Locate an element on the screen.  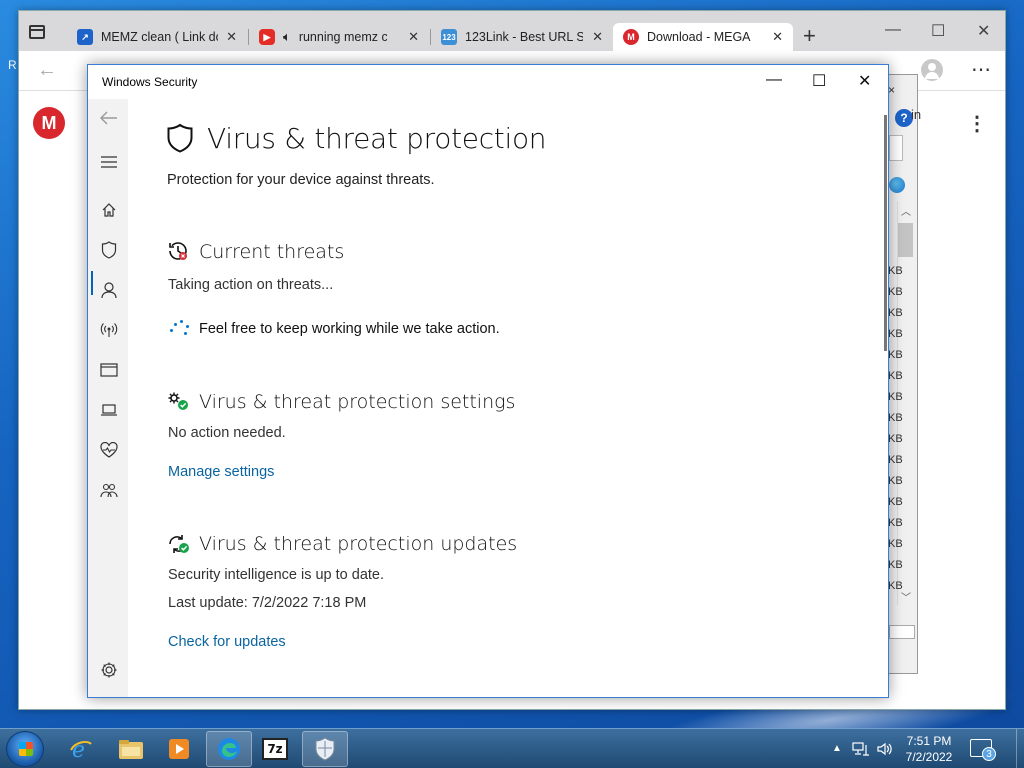
mega-favicon-icon: M is located at coordinates (631, 37).